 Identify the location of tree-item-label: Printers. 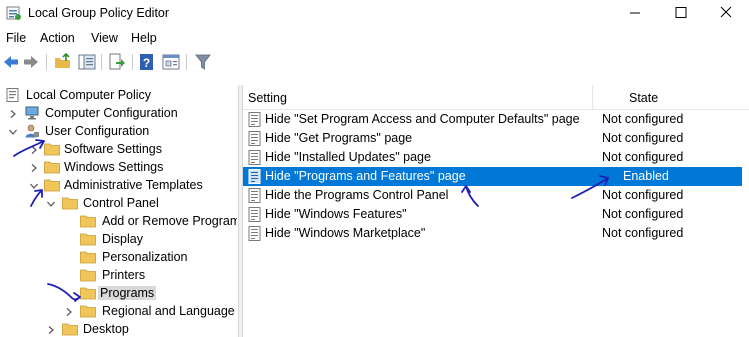
(124, 275).